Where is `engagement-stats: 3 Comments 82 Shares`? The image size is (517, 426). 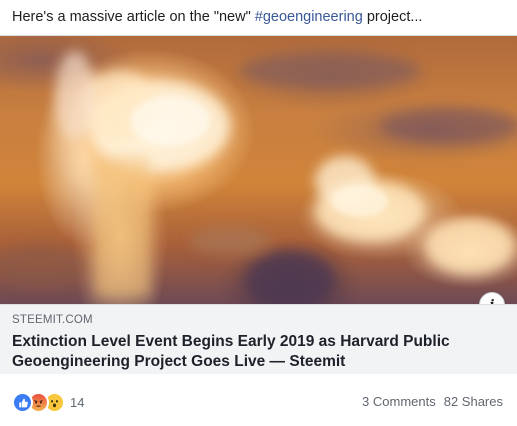 engagement-stats: 3 Comments 82 Shares is located at coordinates (432, 401).